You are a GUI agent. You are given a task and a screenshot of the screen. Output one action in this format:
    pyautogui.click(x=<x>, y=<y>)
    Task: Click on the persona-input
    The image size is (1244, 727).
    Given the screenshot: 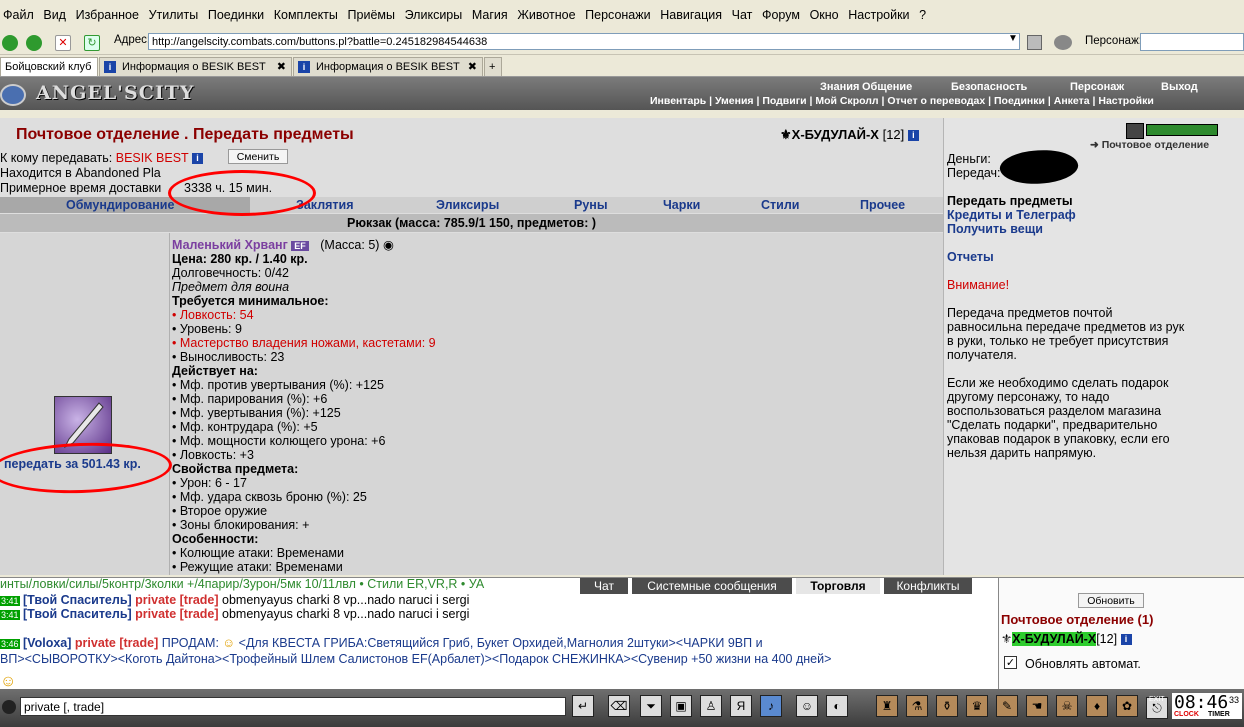 What is the action you would take?
    pyautogui.click(x=1192, y=42)
    